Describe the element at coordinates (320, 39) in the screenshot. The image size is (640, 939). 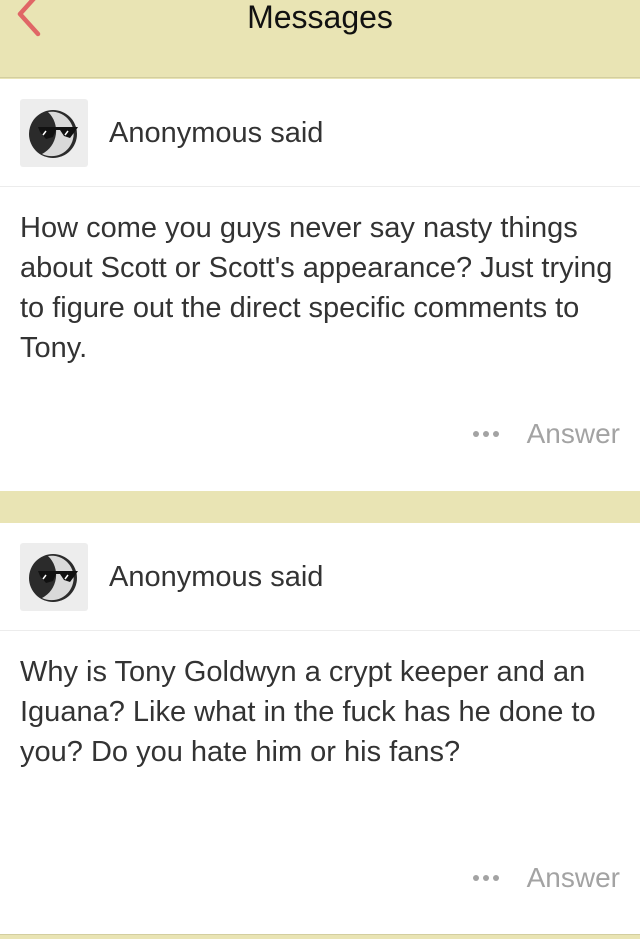
I see `top-bar: Messages` at that location.